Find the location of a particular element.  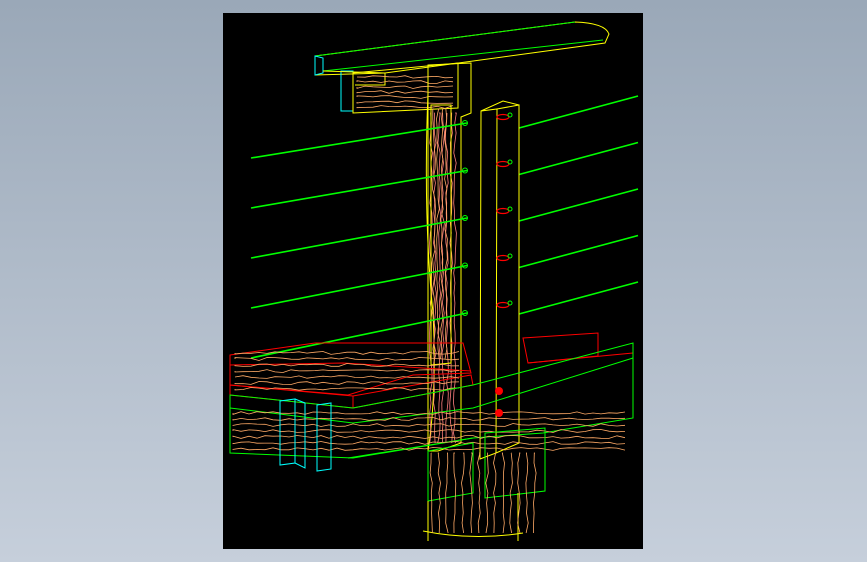

support-beam is located at coordinates (484, 484).